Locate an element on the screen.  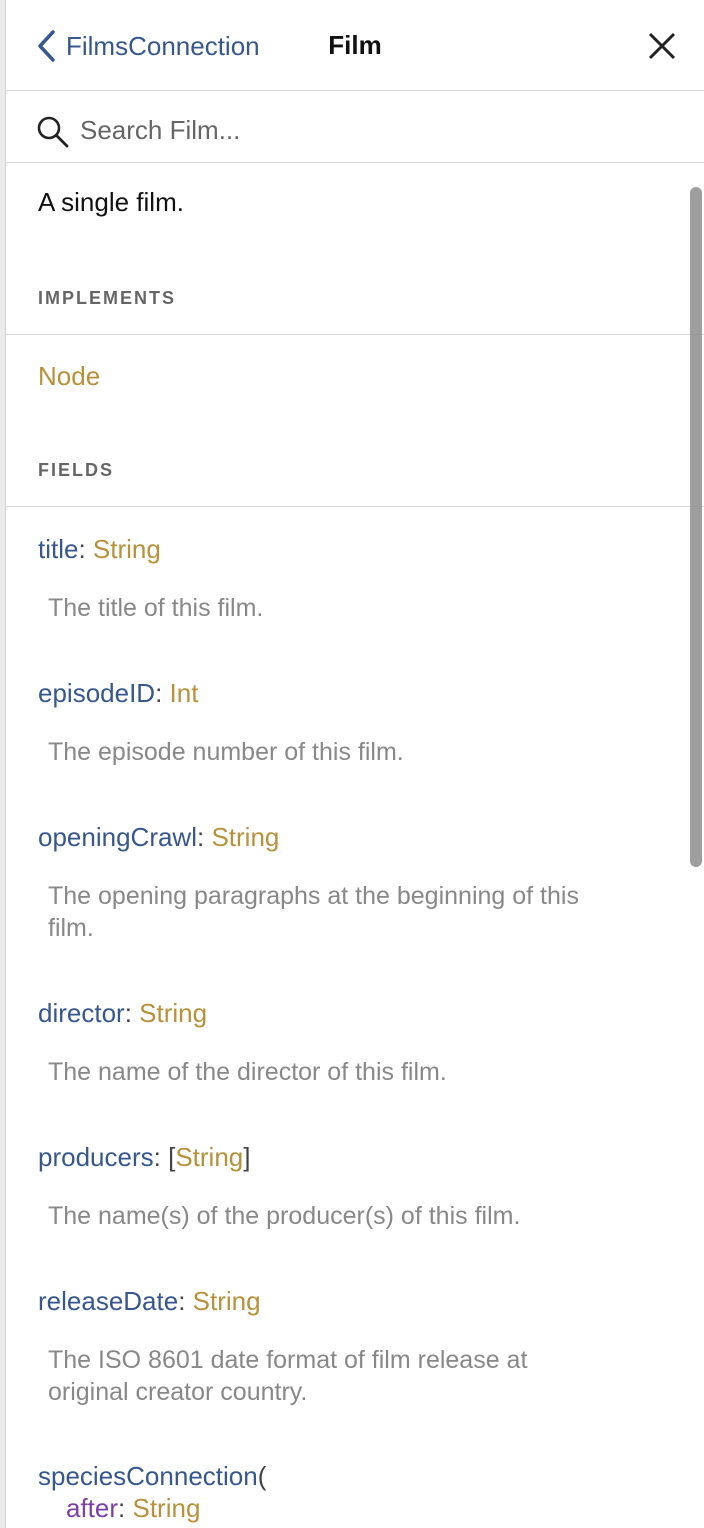
field-description: The title of this film. is located at coordinates (156, 608).